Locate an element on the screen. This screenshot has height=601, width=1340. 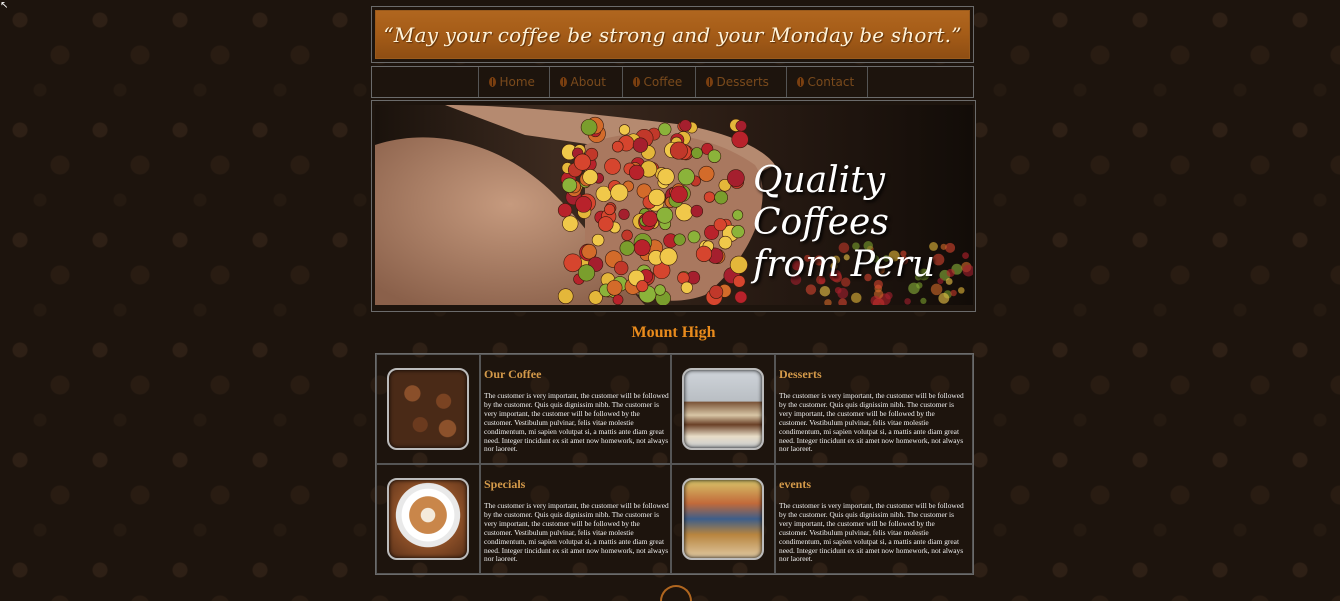
nav-desserts: Desserts is located at coordinates (741, 82).